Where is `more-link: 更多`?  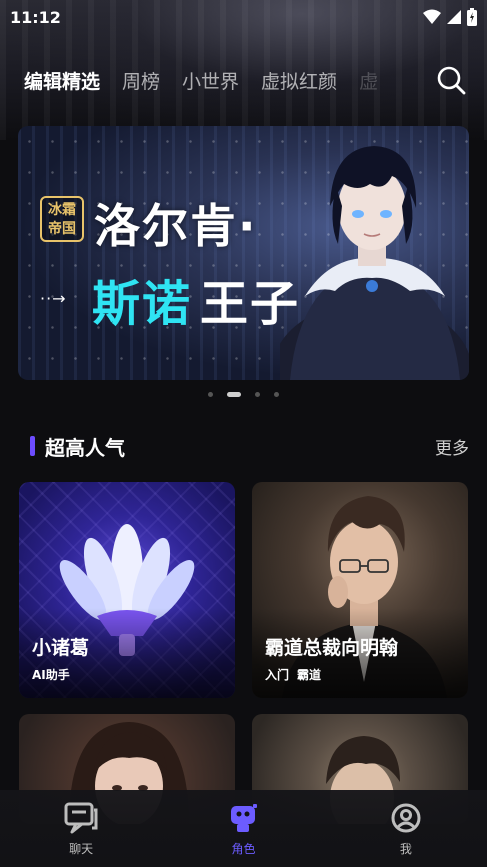 more-link: 更多 is located at coordinates (452, 446).